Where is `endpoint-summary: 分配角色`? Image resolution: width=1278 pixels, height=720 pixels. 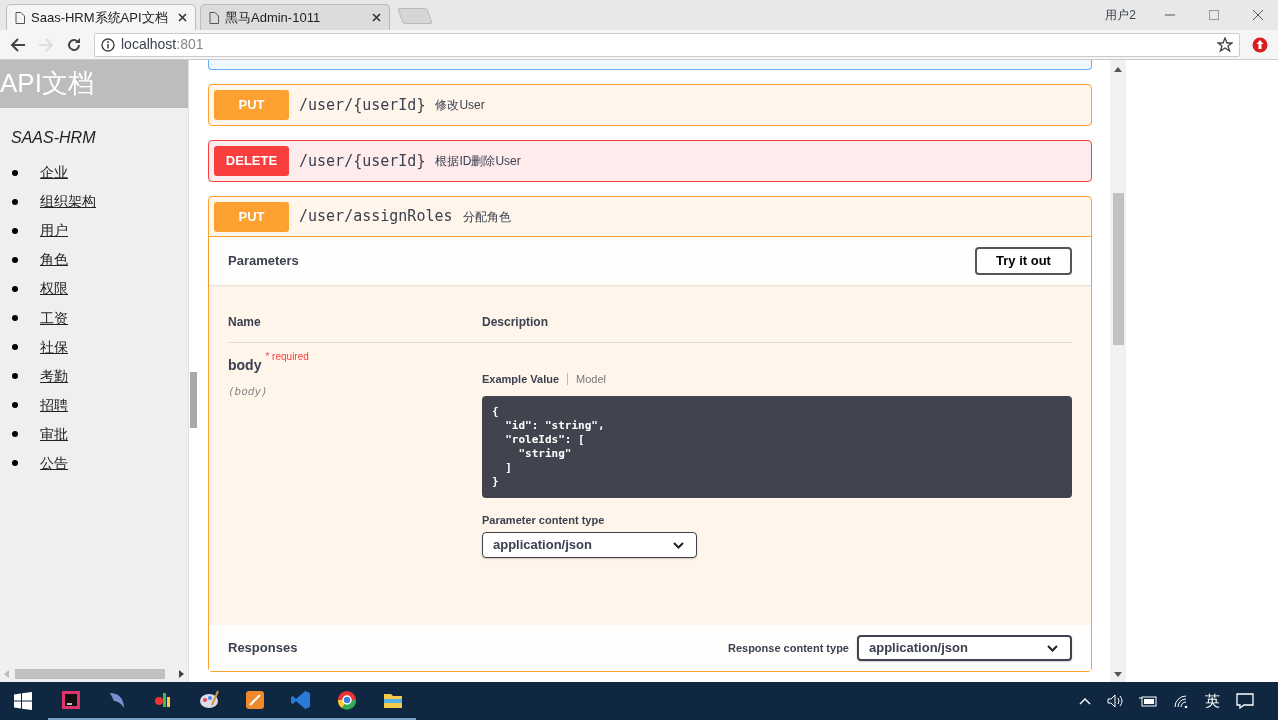
endpoint-summary: 分配角色 is located at coordinates (486, 217).